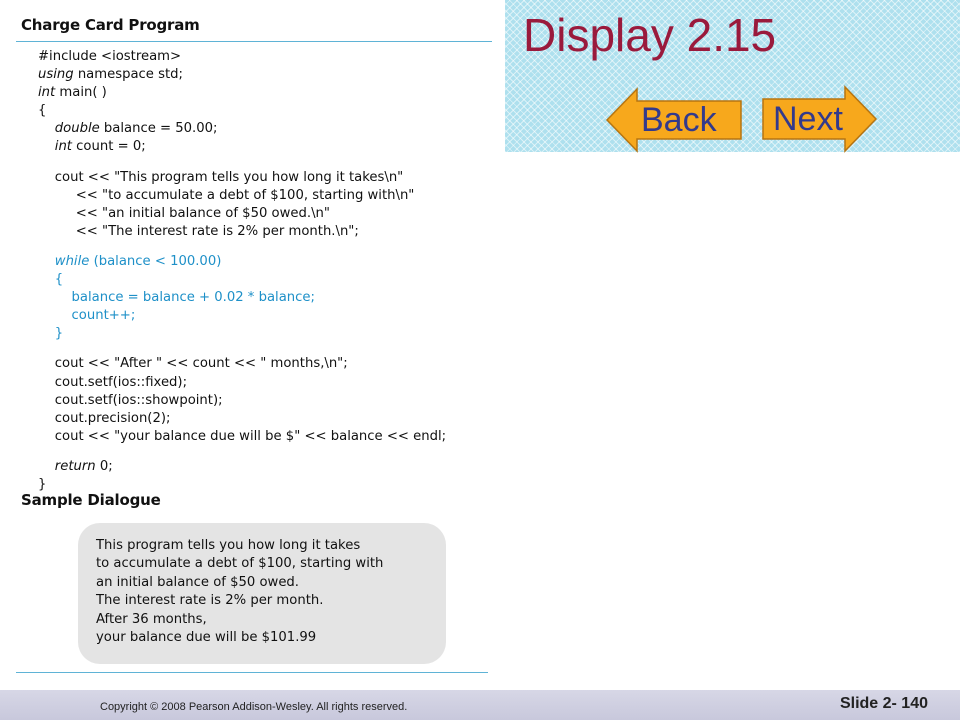 Image resolution: width=960 pixels, height=720 pixels. What do you see at coordinates (210, 601) in the screenshot?
I see `dialogue-line: The interest rate is 2% per month.` at bounding box center [210, 601].